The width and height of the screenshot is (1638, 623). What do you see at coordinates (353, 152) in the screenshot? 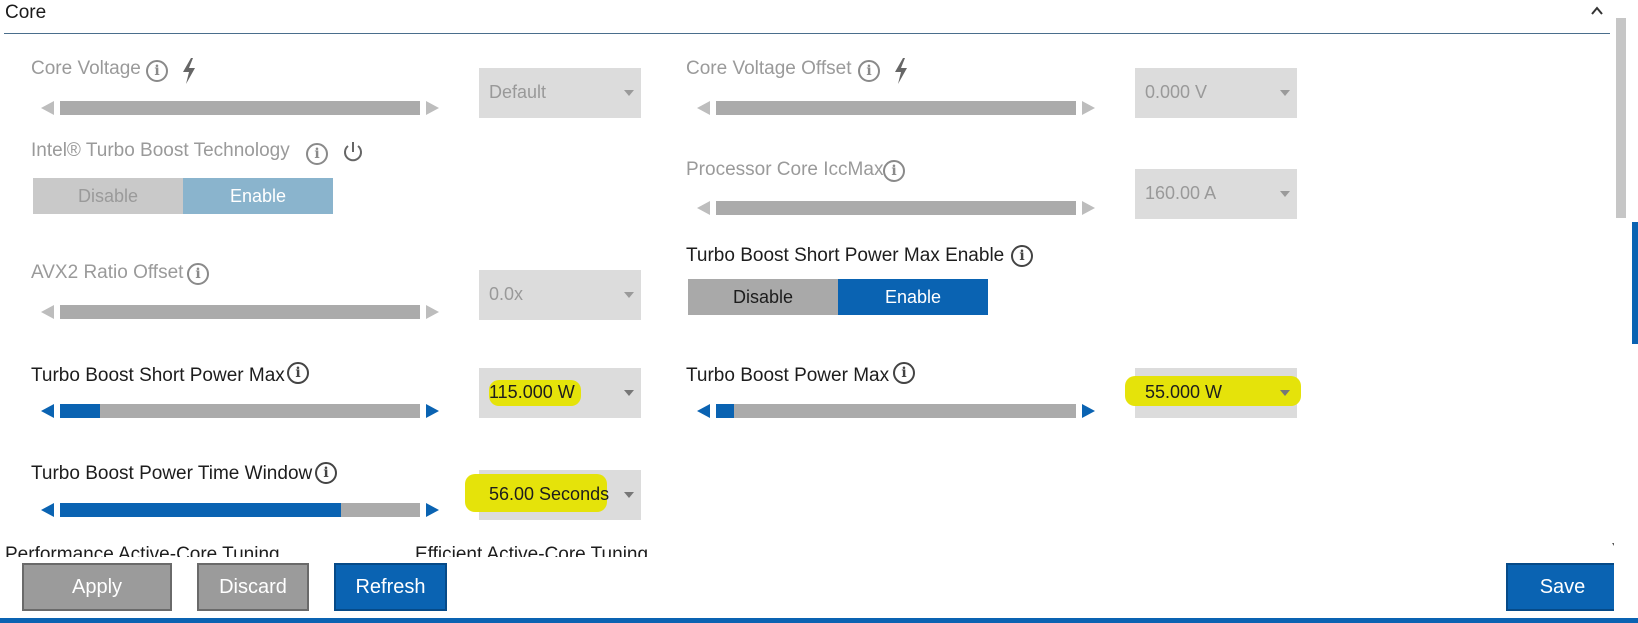
I see `power-icon` at bounding box center [353, 152].